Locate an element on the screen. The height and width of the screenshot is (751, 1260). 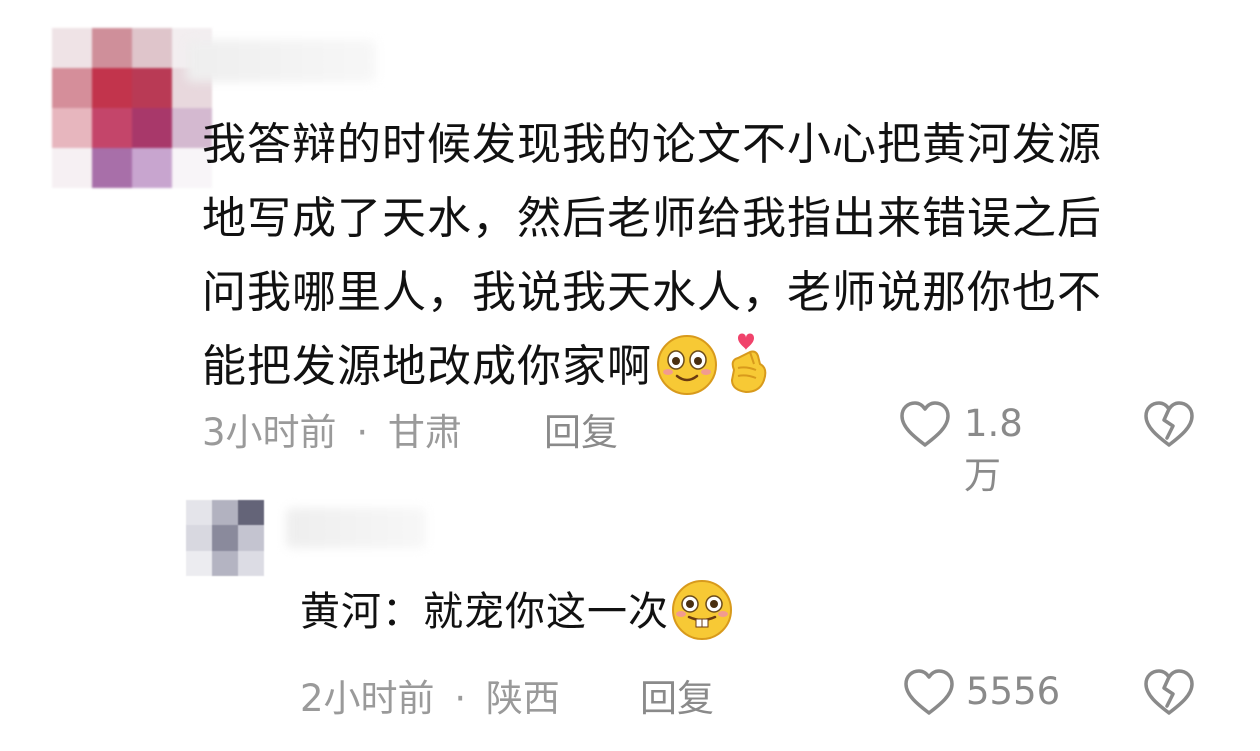
like-count: 1.8万 is located at coordinates (993, 449).